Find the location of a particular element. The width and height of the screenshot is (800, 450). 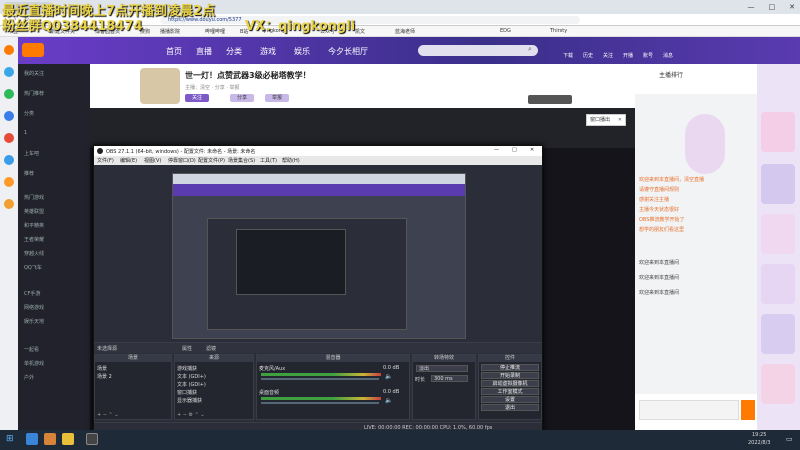

menu-file: 文件(F) is located at coordinates (105, 160).